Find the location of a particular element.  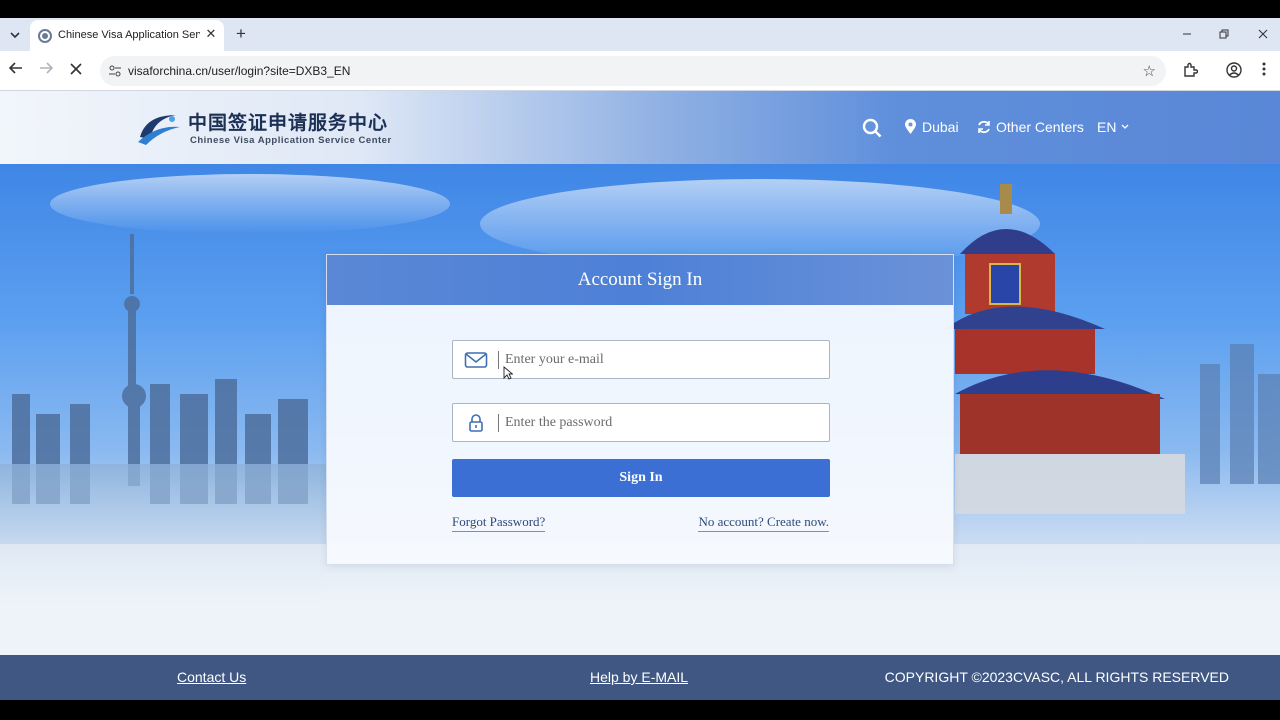

login-title: Account Sign In is located at coordinates (640, 279).